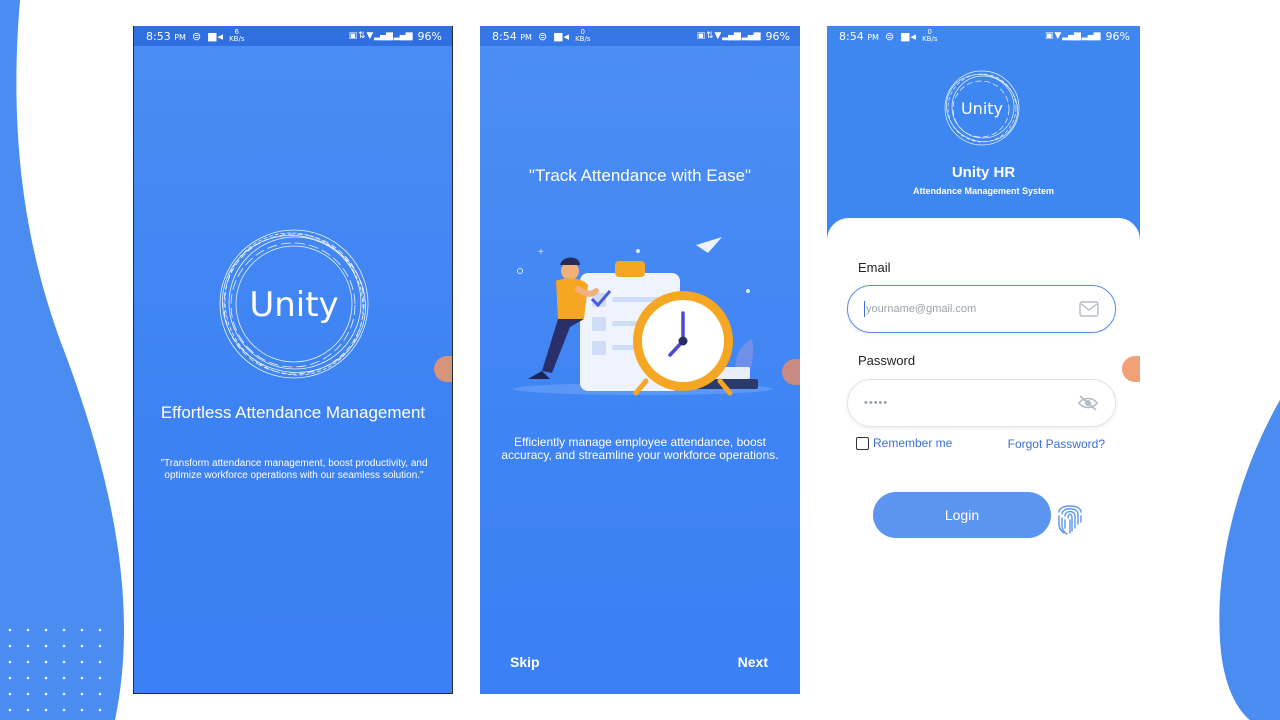  Describe the element at coordinates (166, 36) in the screenshot. I see `status-time: 8:53 PM` at that location.